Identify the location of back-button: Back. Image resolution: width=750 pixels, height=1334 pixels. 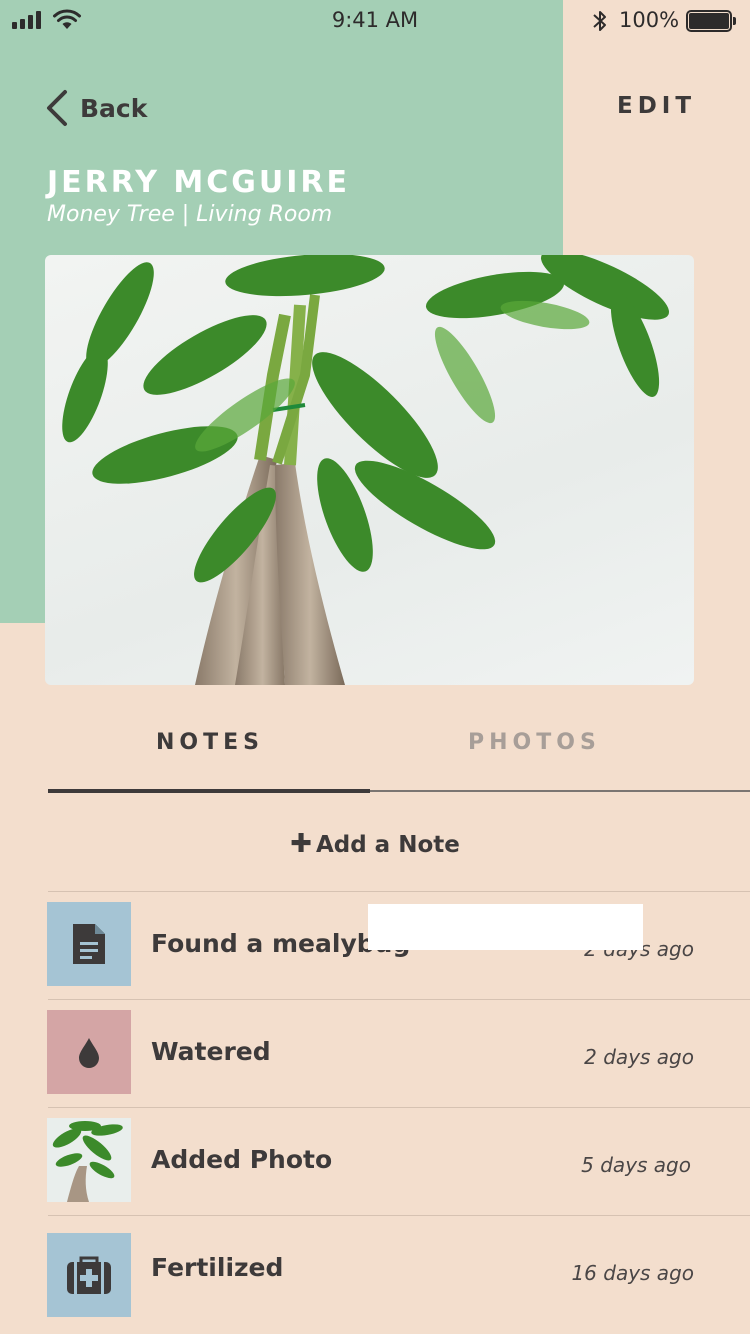
(95, 108).